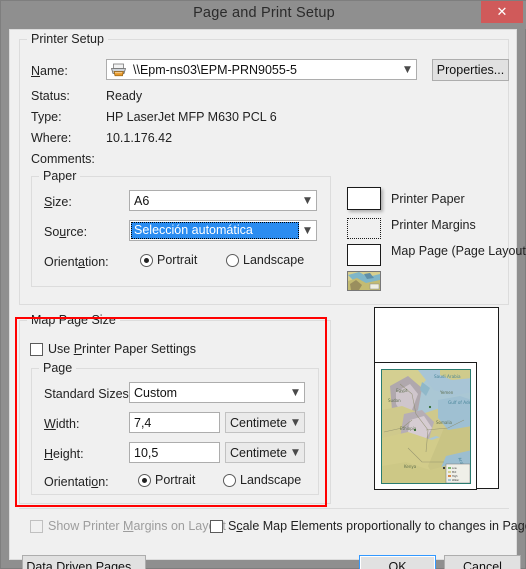 This screenshot has width=526, height=569. I want to click on legend-swatch-map-page, so click(364, 255).